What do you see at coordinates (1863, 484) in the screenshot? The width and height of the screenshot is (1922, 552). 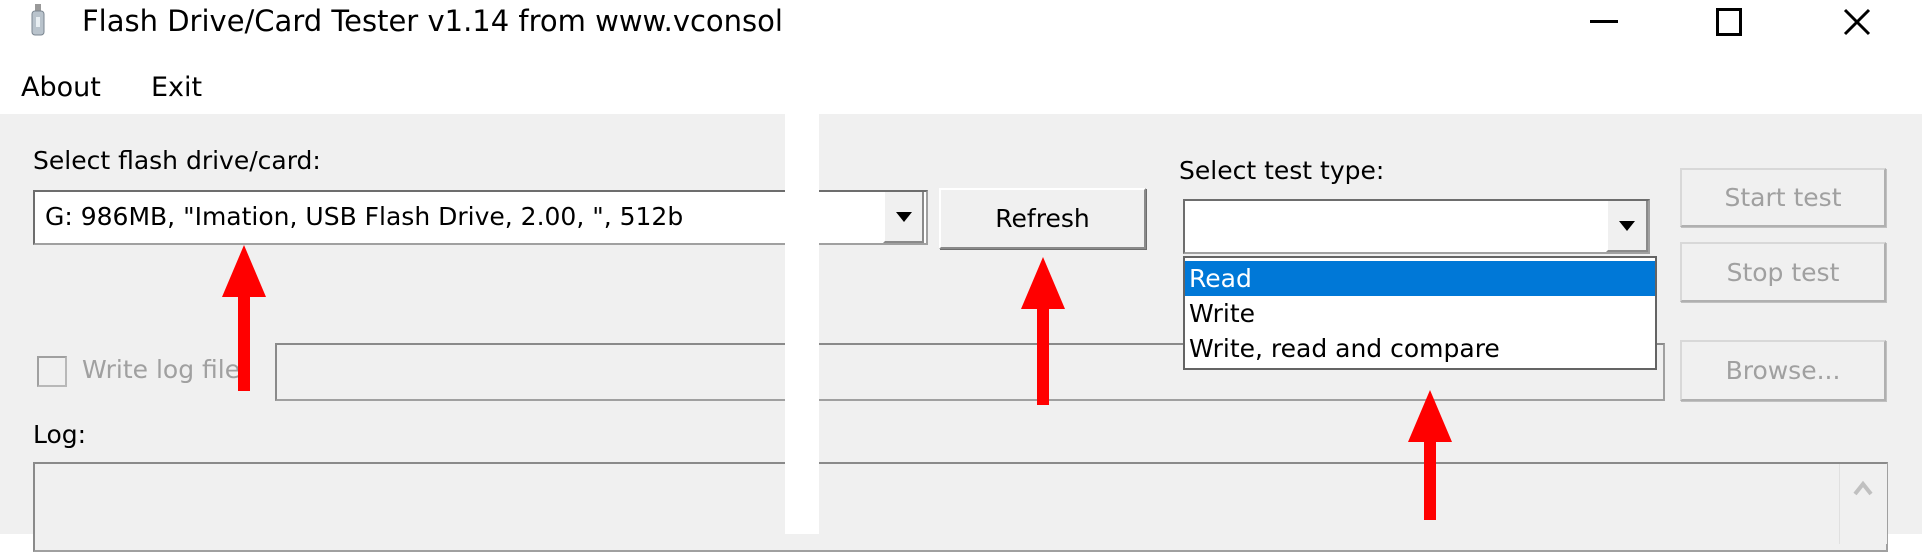 I see `scroll-up-icon` at bounding box center [1863, 484].